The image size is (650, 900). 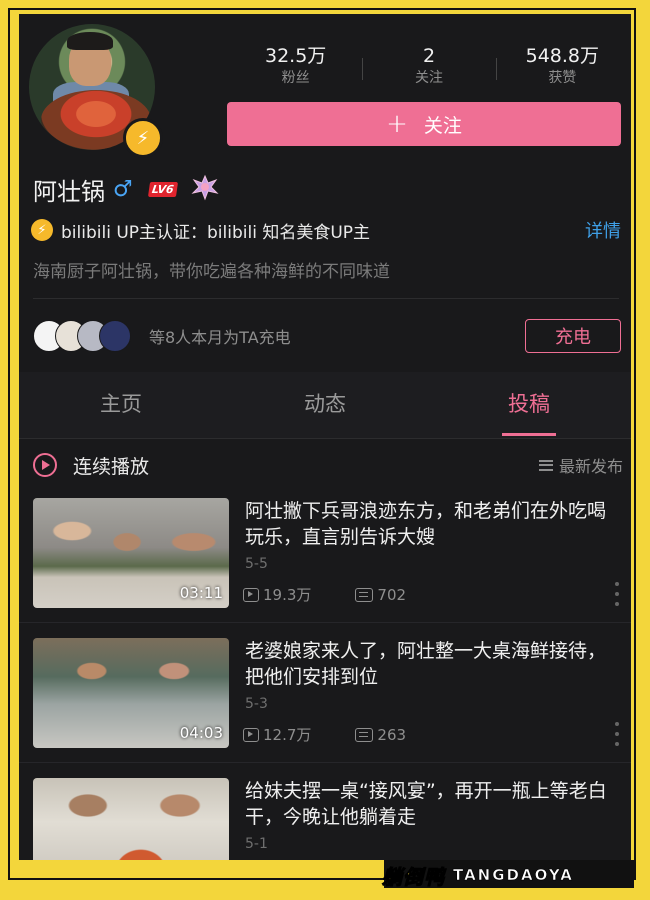 What do you see at coordinates (397, 124) in the screenshot?
I see `plus-icon: +` at bounding box center [397, 124].